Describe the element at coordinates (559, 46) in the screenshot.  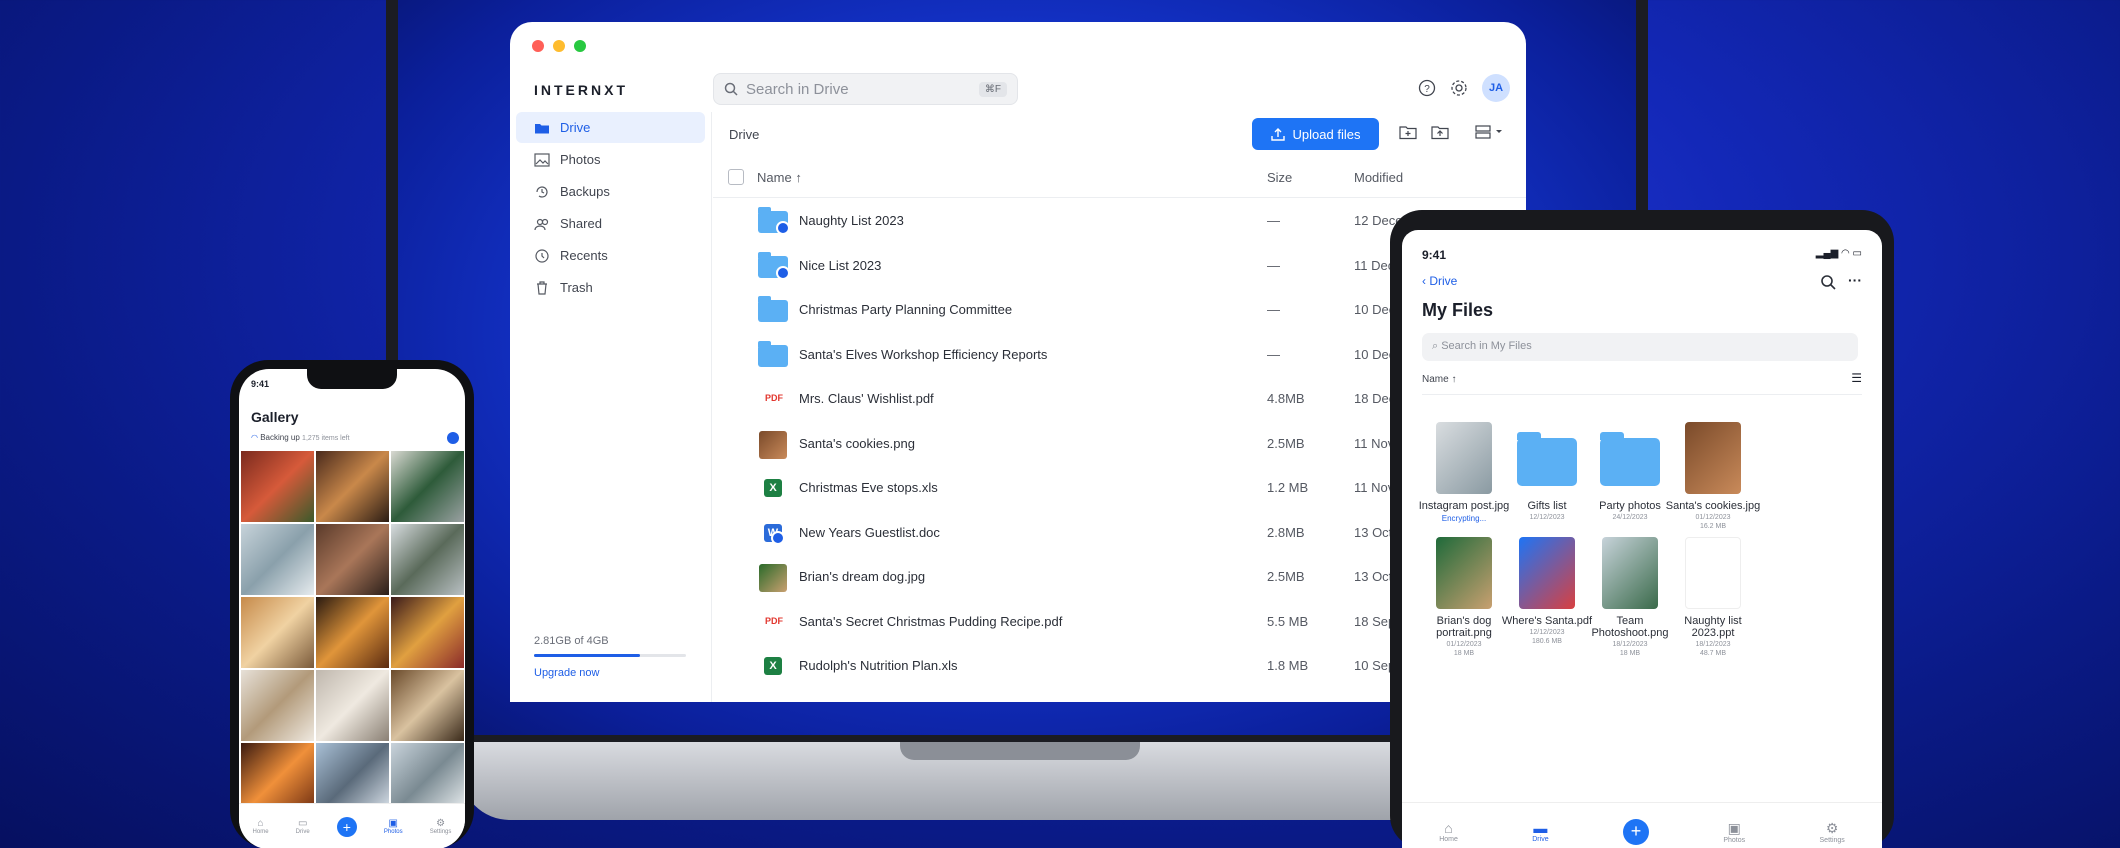
I see `minimize-window-button` at that location.